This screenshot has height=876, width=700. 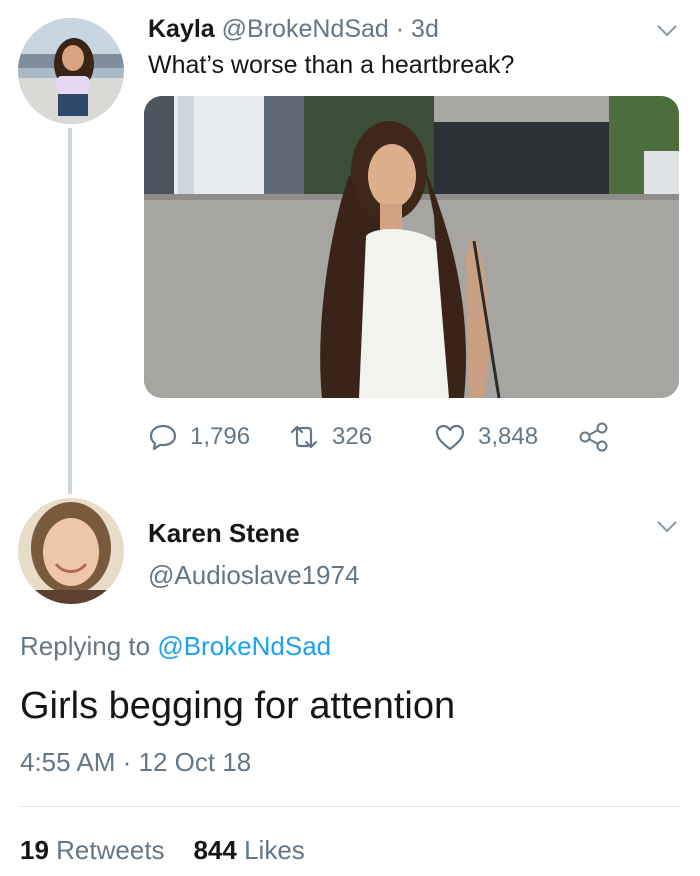 I want to click on reply-text: Girls begging for attention, so click(x=238, y=706).